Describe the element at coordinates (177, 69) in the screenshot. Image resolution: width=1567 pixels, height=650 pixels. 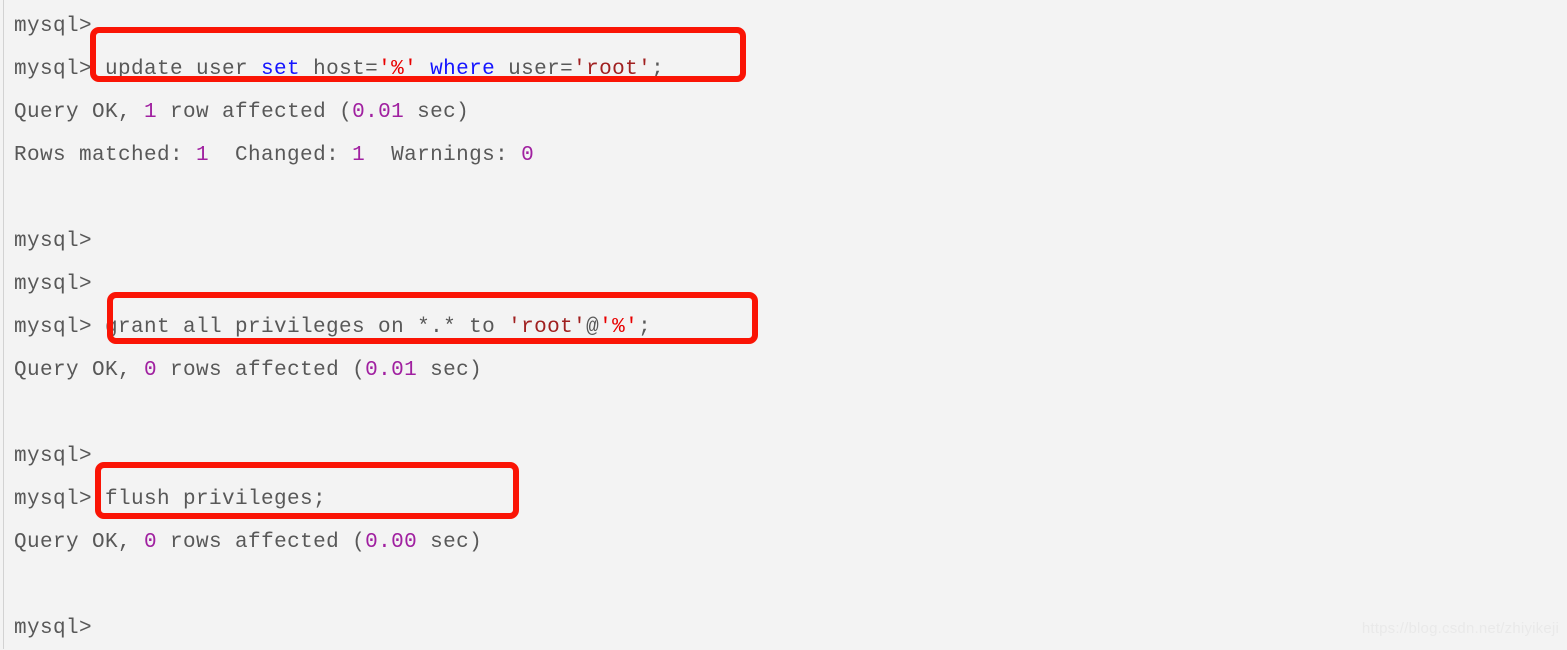
I see `token: update user` at that location.